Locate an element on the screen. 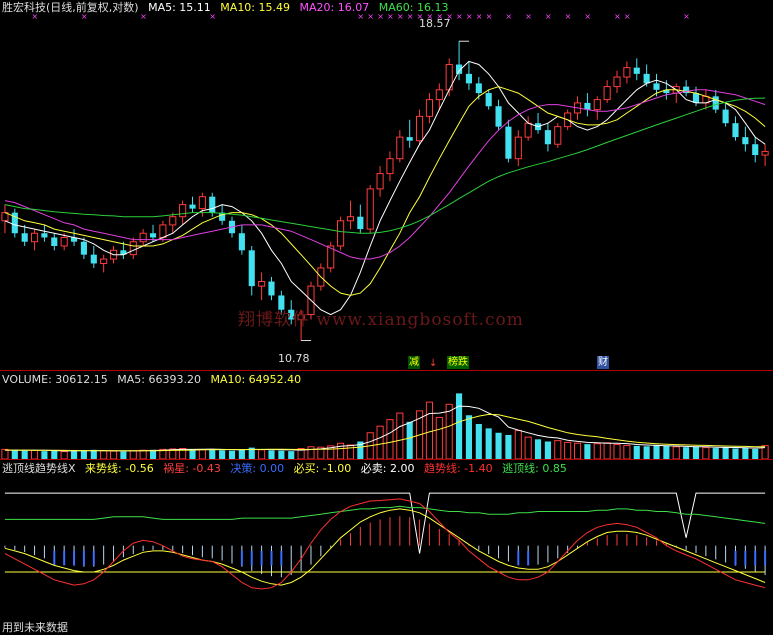 This screenshot has height=635, width=773. volume-ma5-line is located at coordinates (385, 428).